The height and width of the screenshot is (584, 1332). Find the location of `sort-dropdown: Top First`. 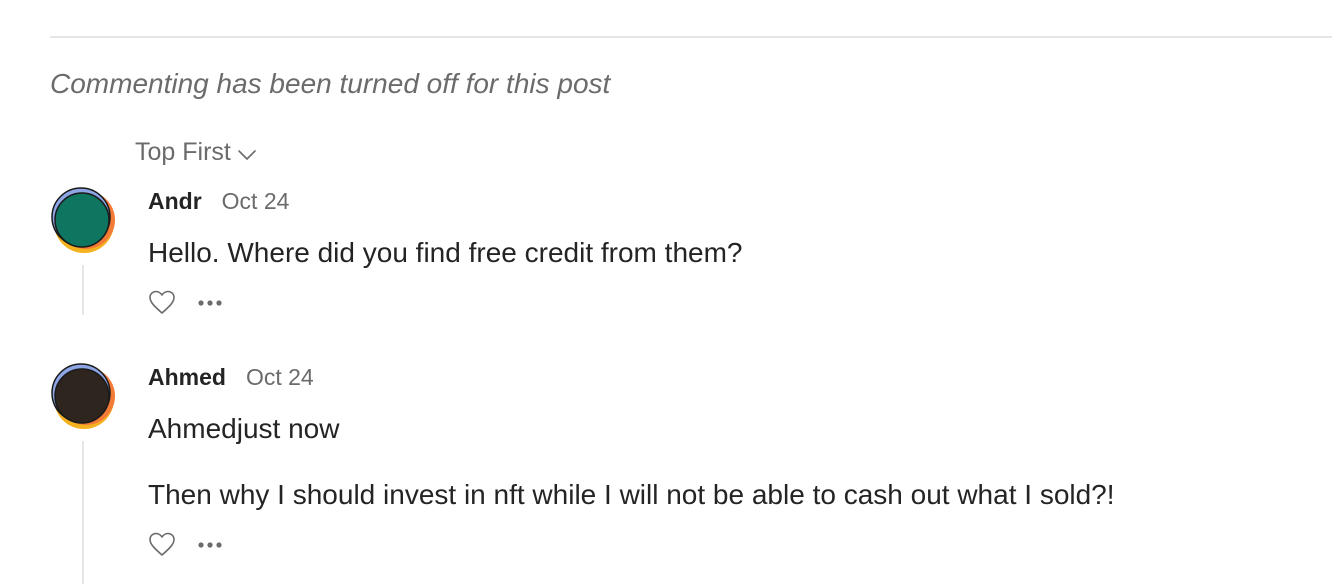

sort-dropdown: Top First is located at coordinates (196, 152).